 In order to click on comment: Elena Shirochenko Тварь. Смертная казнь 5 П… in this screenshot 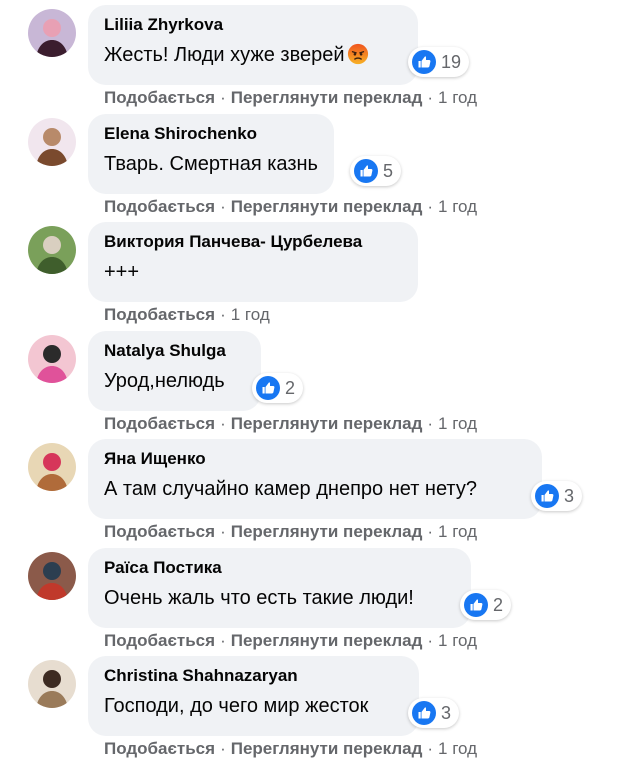, I will do `click(321, 168)`.